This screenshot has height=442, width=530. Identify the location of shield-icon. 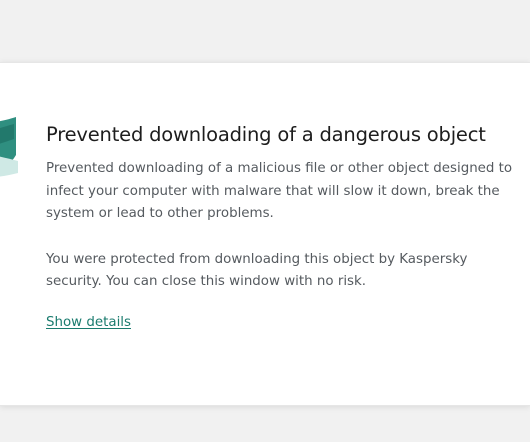
(9, 147).